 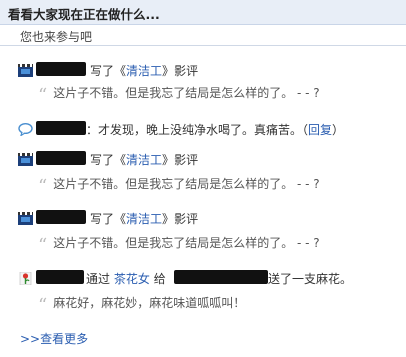 I want to click on subheader-text: 您也来参与吧, so click(x=56, y=37).